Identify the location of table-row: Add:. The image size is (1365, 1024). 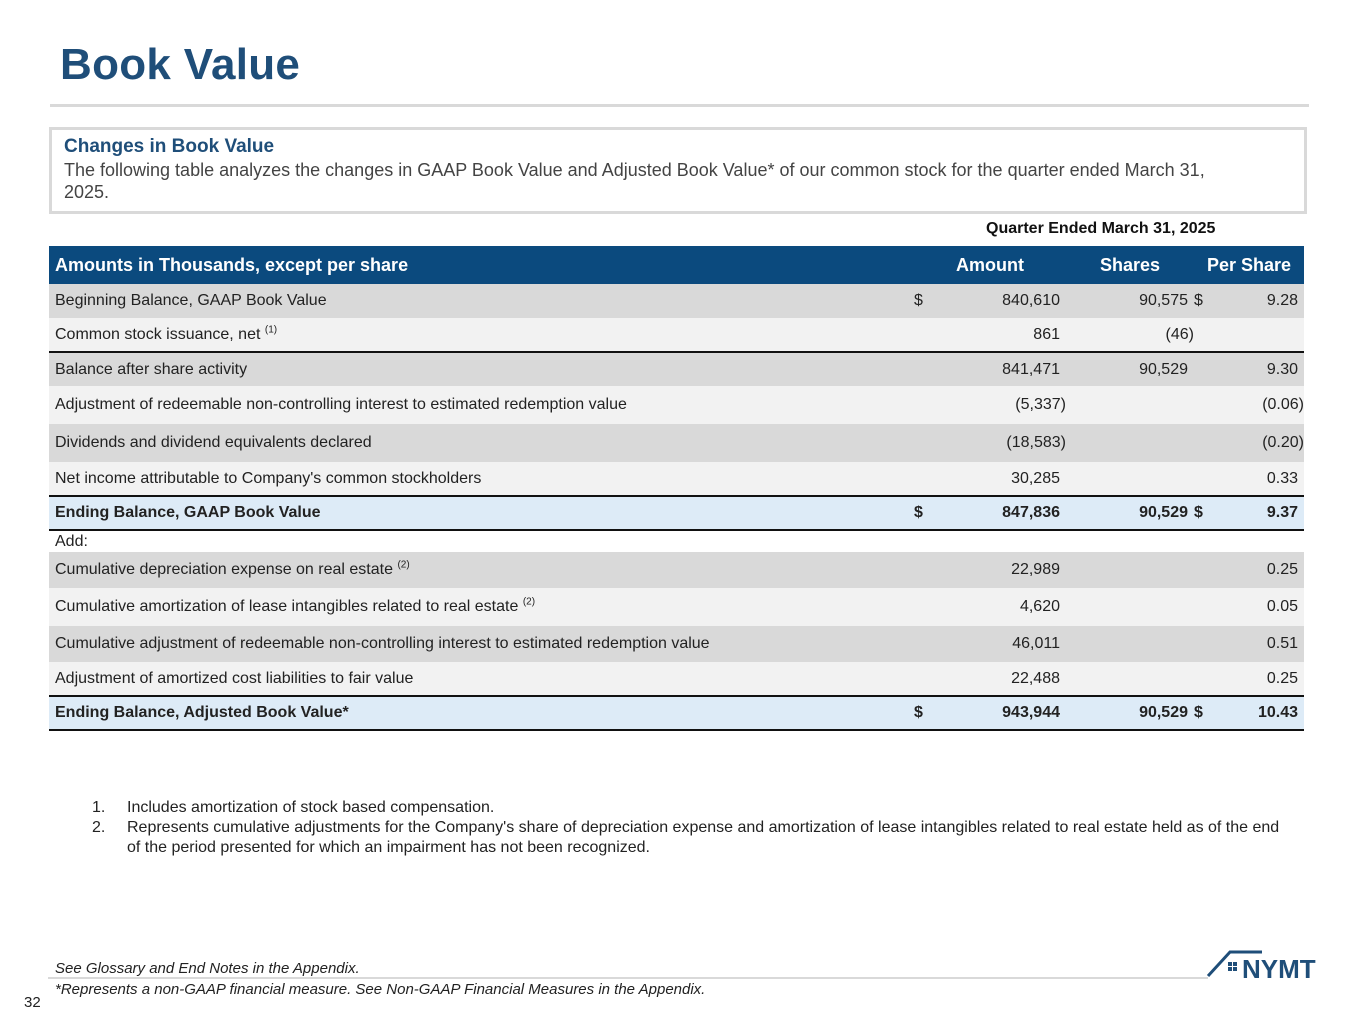
(676, 541).